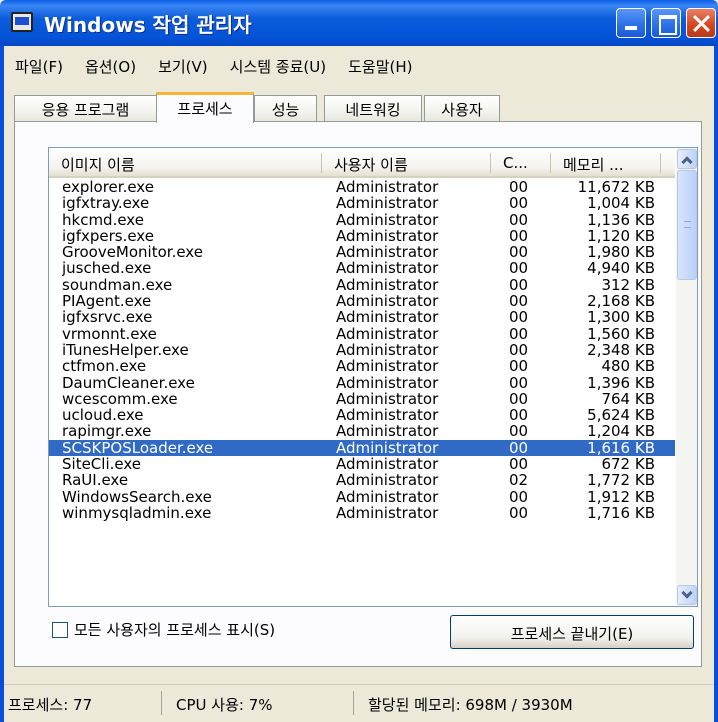 The height and width of the screenshot is (722, 718). I want to click on table-row: winmysqladmin.exe Administrator 00 1,716 KB, so click(362, 513).